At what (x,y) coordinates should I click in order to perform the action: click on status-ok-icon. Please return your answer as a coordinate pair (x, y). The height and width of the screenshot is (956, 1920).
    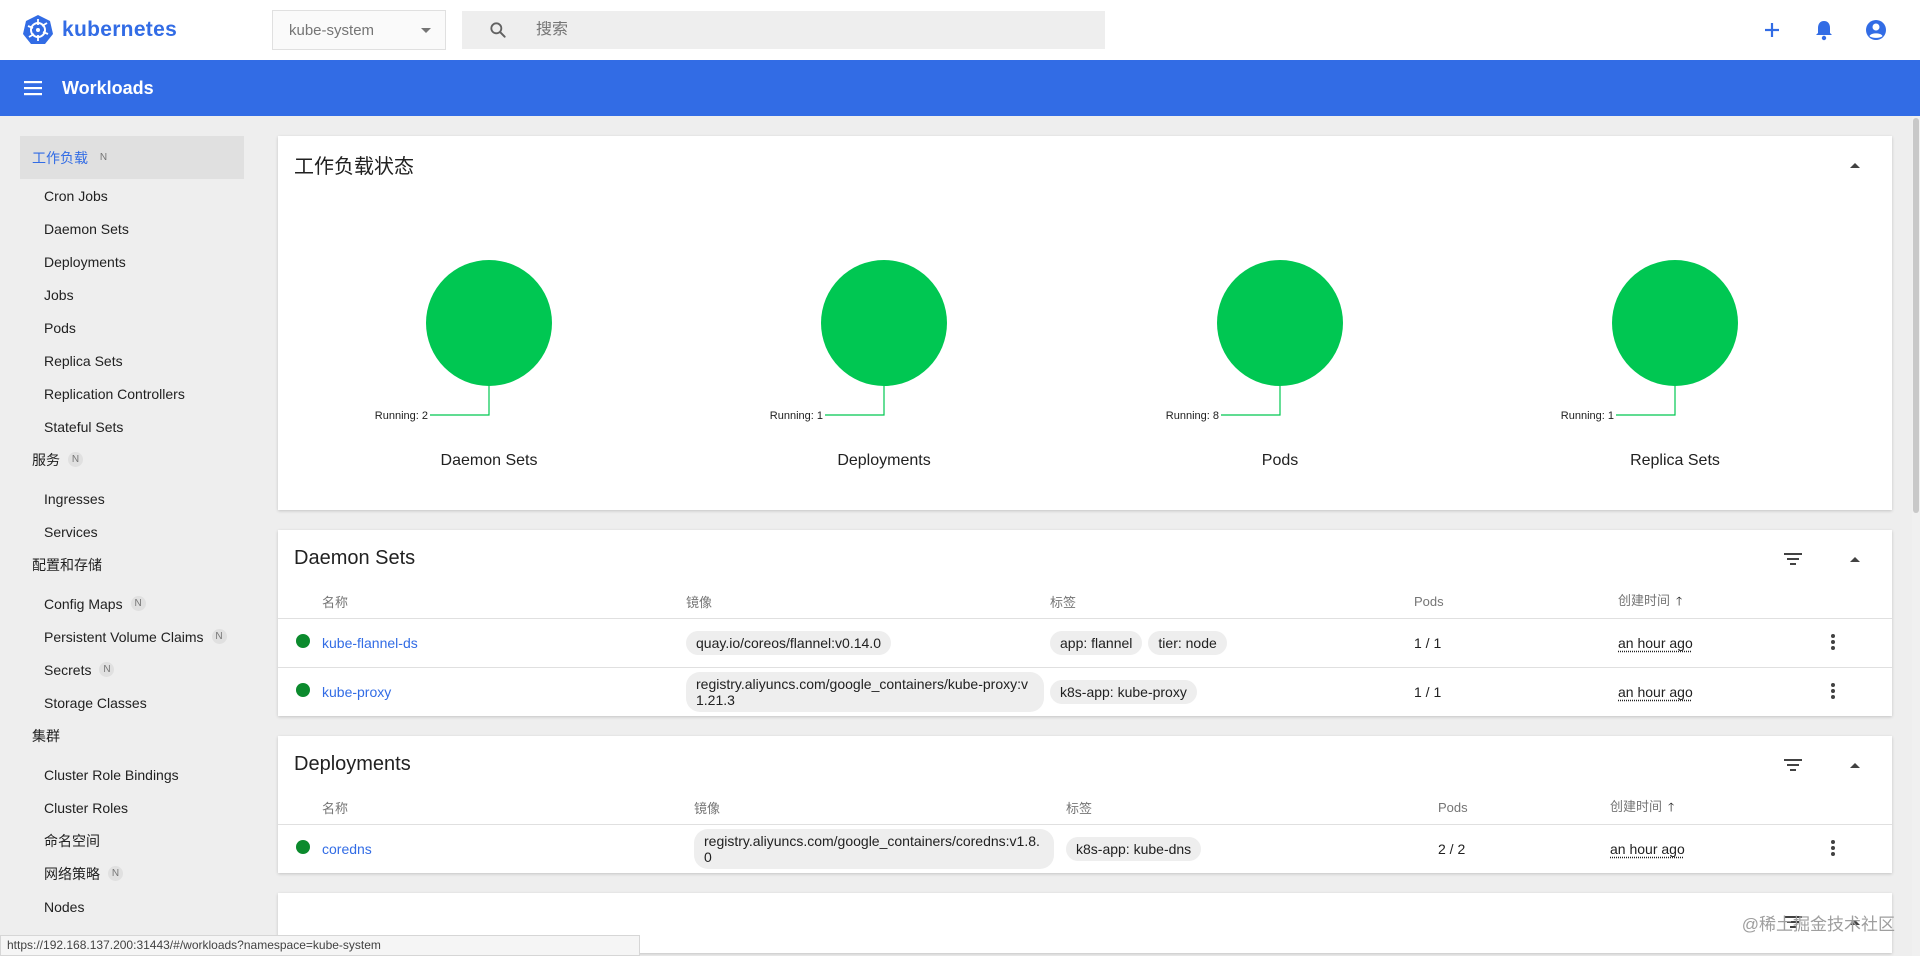
    Looking at the image, I should click on (303, 641).